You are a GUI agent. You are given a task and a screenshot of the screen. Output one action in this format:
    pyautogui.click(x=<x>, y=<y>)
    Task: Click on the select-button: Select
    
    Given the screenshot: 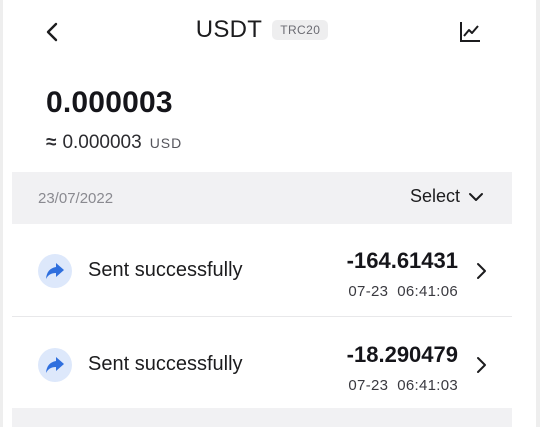 What is the action you would take?
    pyautogui.click(x=447, y=196)
    